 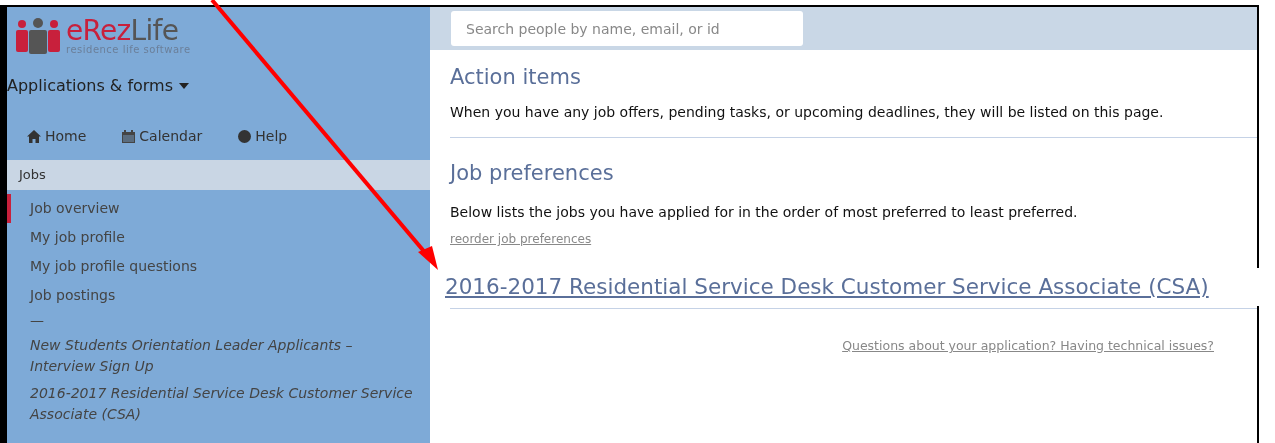 What do you see at coordinates (627, 28) in the screenshot?
I see `search-field: Search people by name, email, or id` at bounding box center [627, 28].